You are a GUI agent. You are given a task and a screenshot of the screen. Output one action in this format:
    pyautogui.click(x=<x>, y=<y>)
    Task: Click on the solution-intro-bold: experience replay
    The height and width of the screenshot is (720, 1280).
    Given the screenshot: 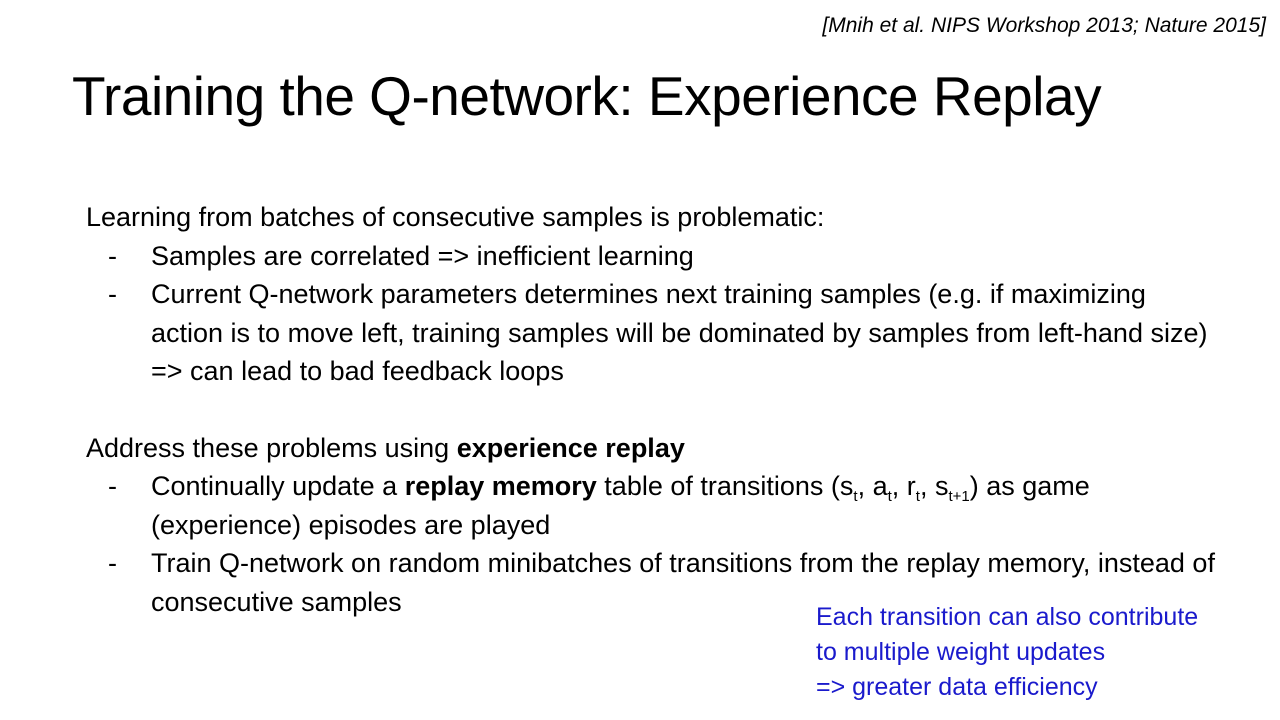 What is the action you would take?
    pyautogui.click(x=570, y=447)
    